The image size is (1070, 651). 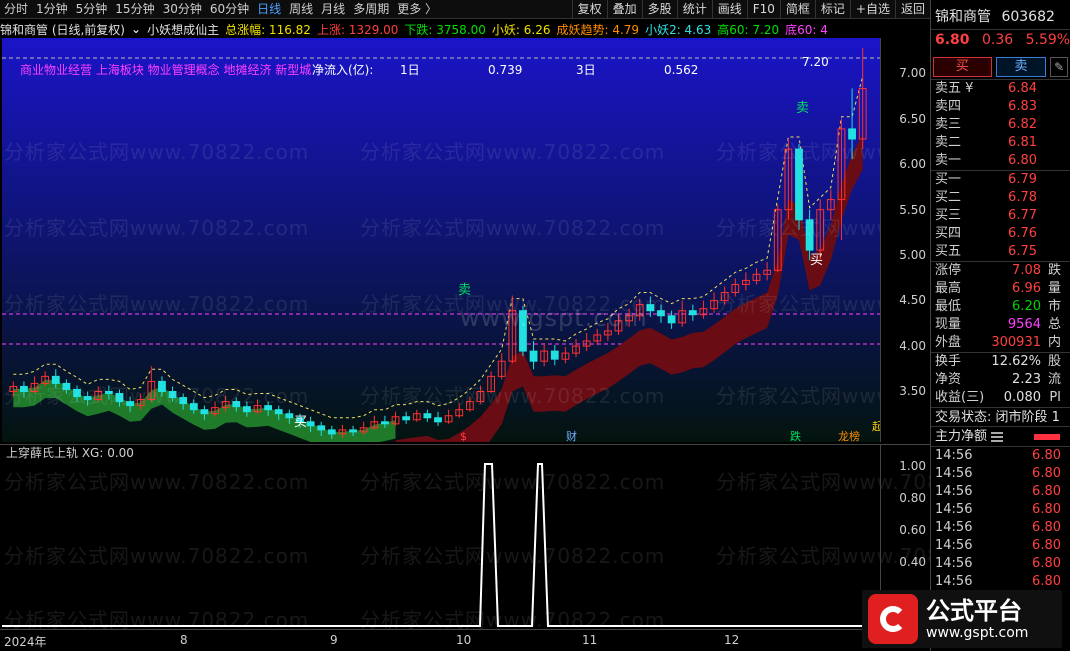 I want to click on period-button-weekly: 周线, so click(x=301, y=9).